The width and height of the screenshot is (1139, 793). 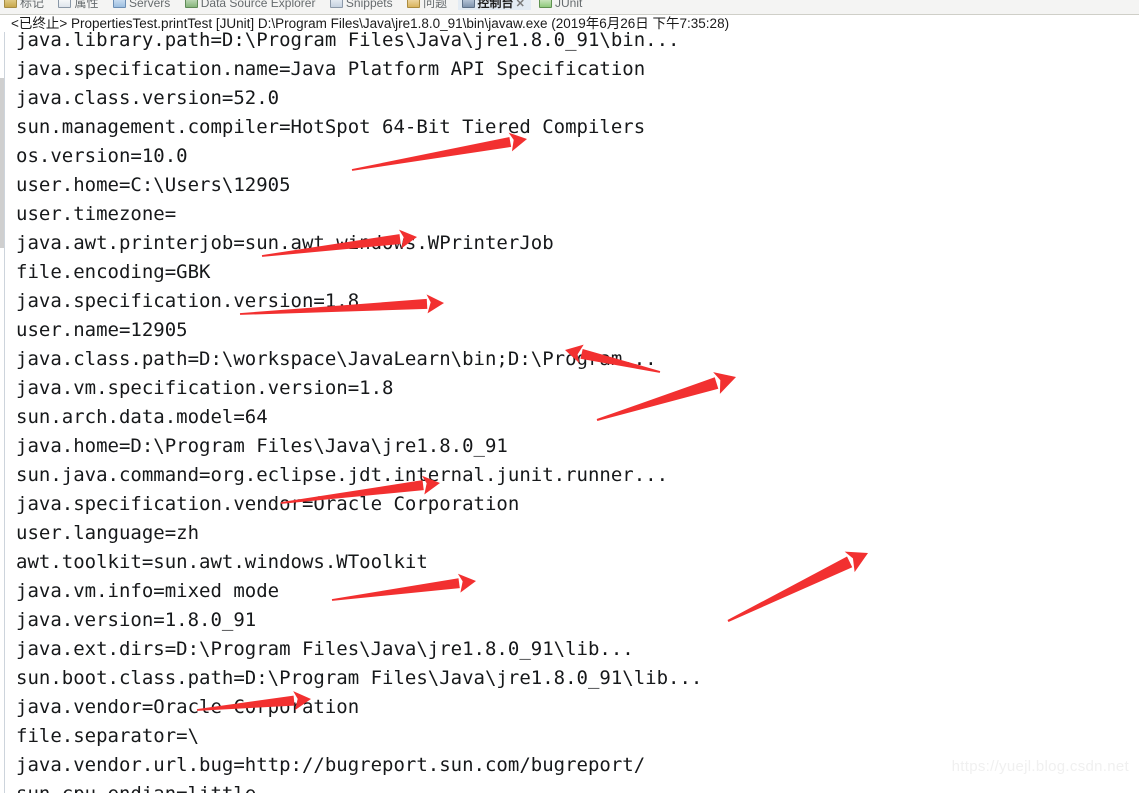 What do you see at coordinates (153, 185) in the screenshot?
I see `console-line: user.home=C:\Users\12905` at bounding box center [153, 185].